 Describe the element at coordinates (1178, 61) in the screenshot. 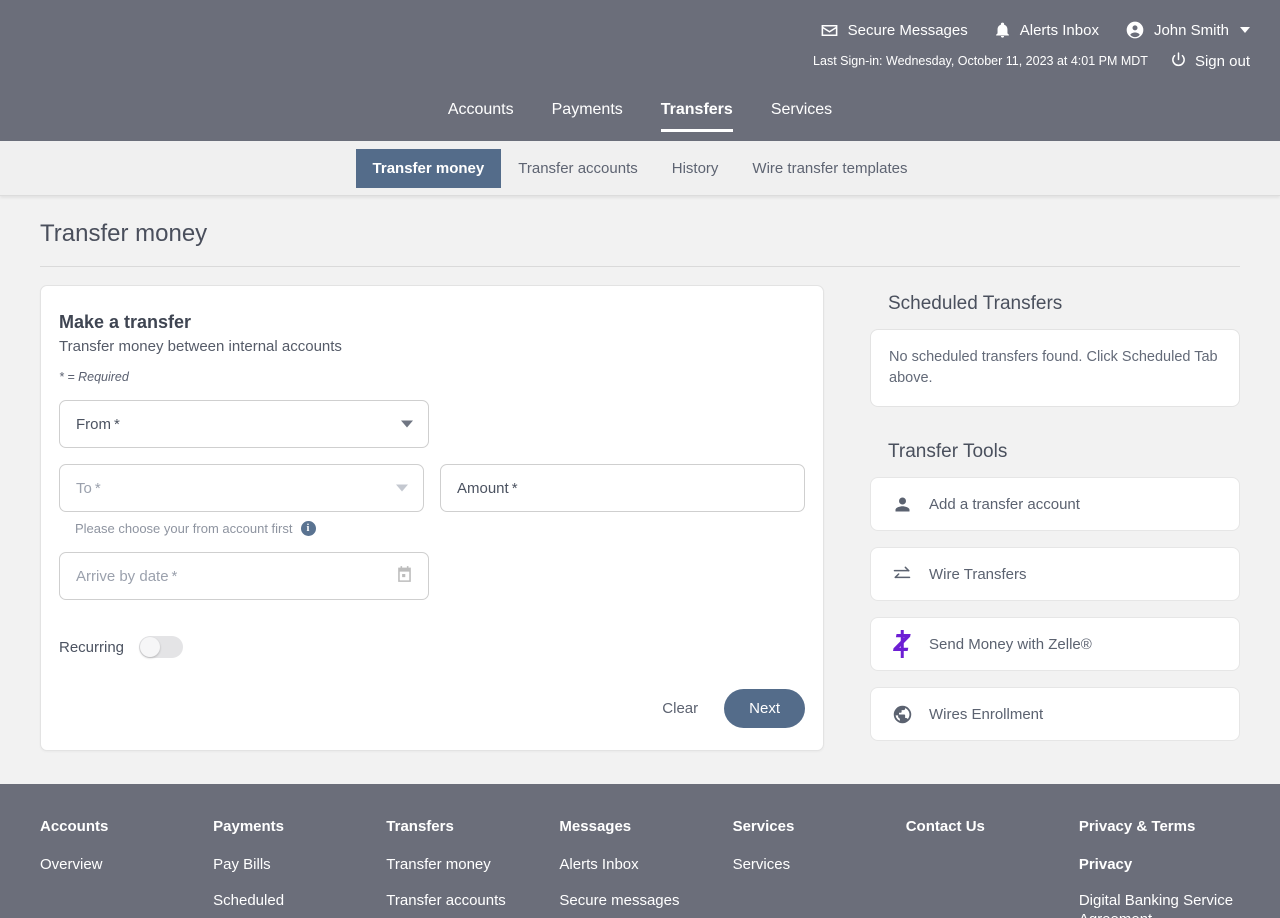

I see `power-icon` at that location.